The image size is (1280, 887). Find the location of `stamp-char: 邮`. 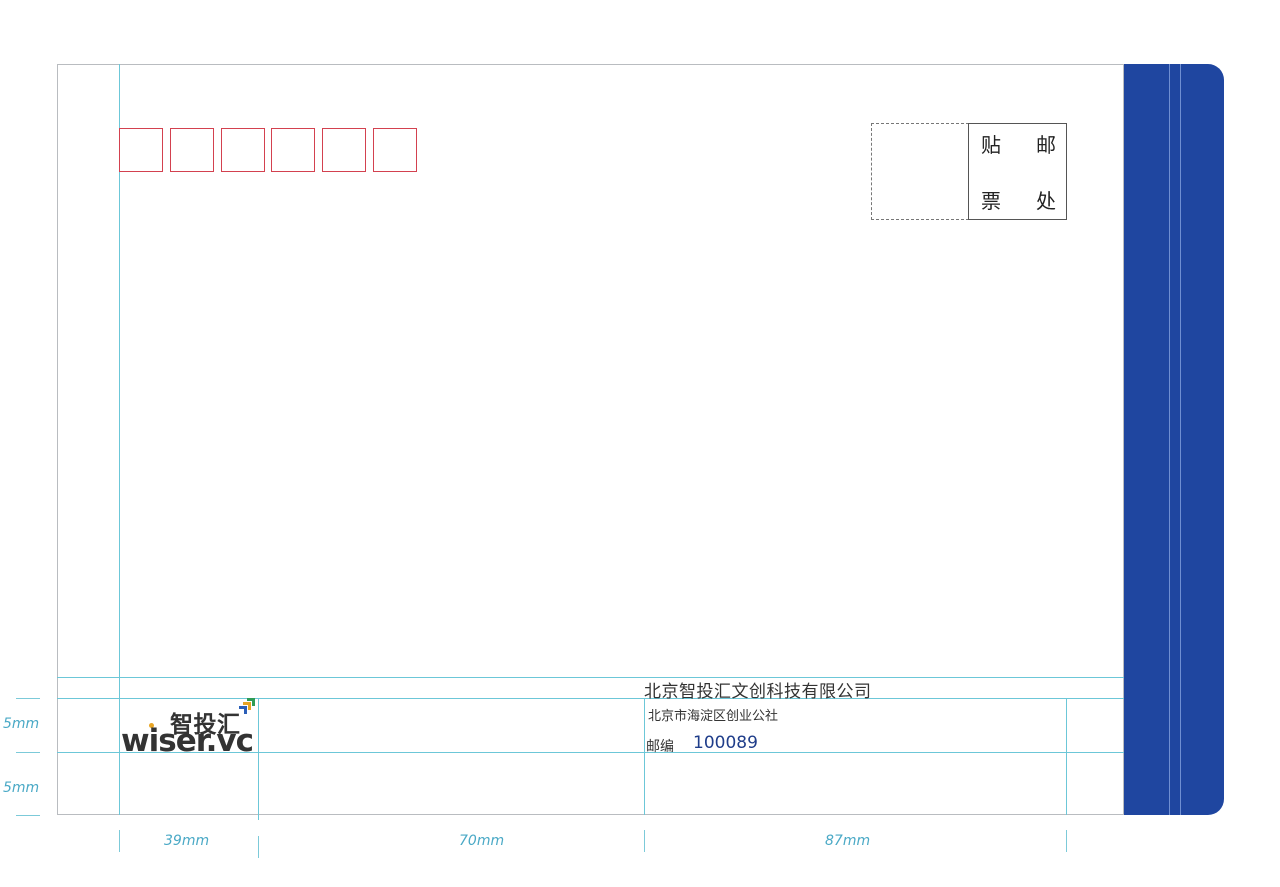

stamp-char: 邮 is located at coordinates (1046, 145).